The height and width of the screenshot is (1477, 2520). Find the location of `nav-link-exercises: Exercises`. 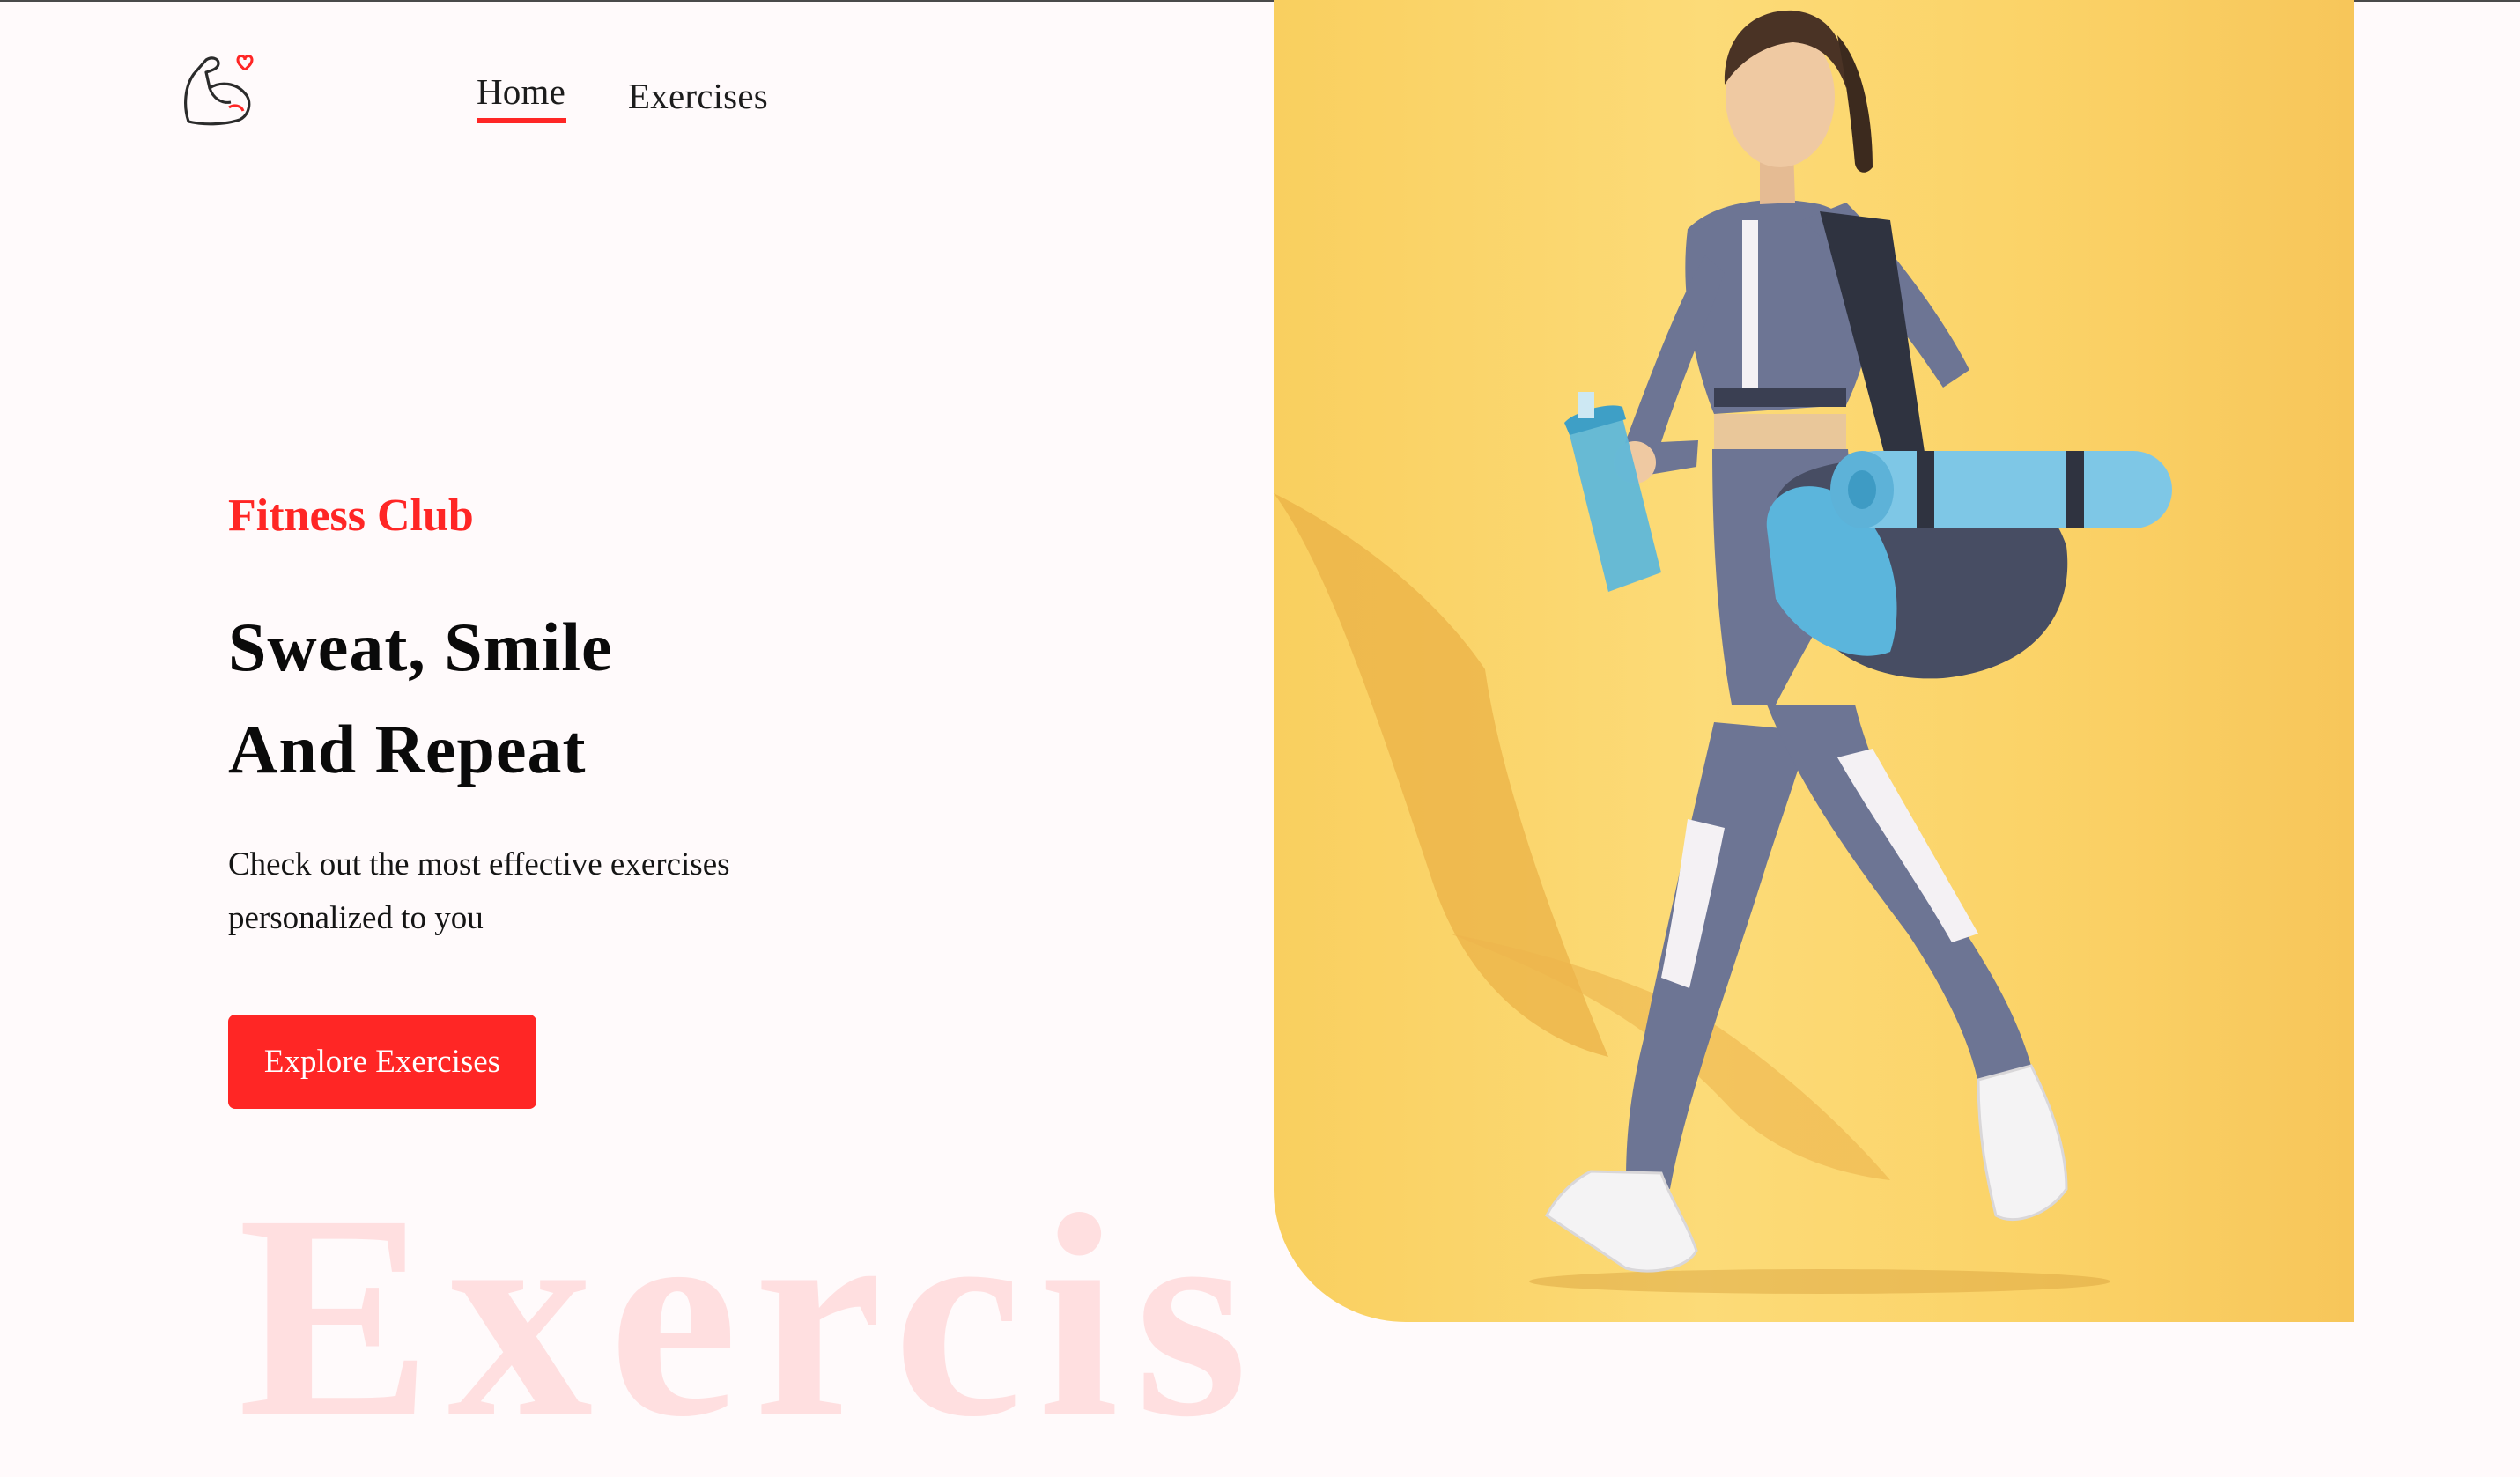

nav-link-exercises: Exercises is located at coordinates (698, 96).